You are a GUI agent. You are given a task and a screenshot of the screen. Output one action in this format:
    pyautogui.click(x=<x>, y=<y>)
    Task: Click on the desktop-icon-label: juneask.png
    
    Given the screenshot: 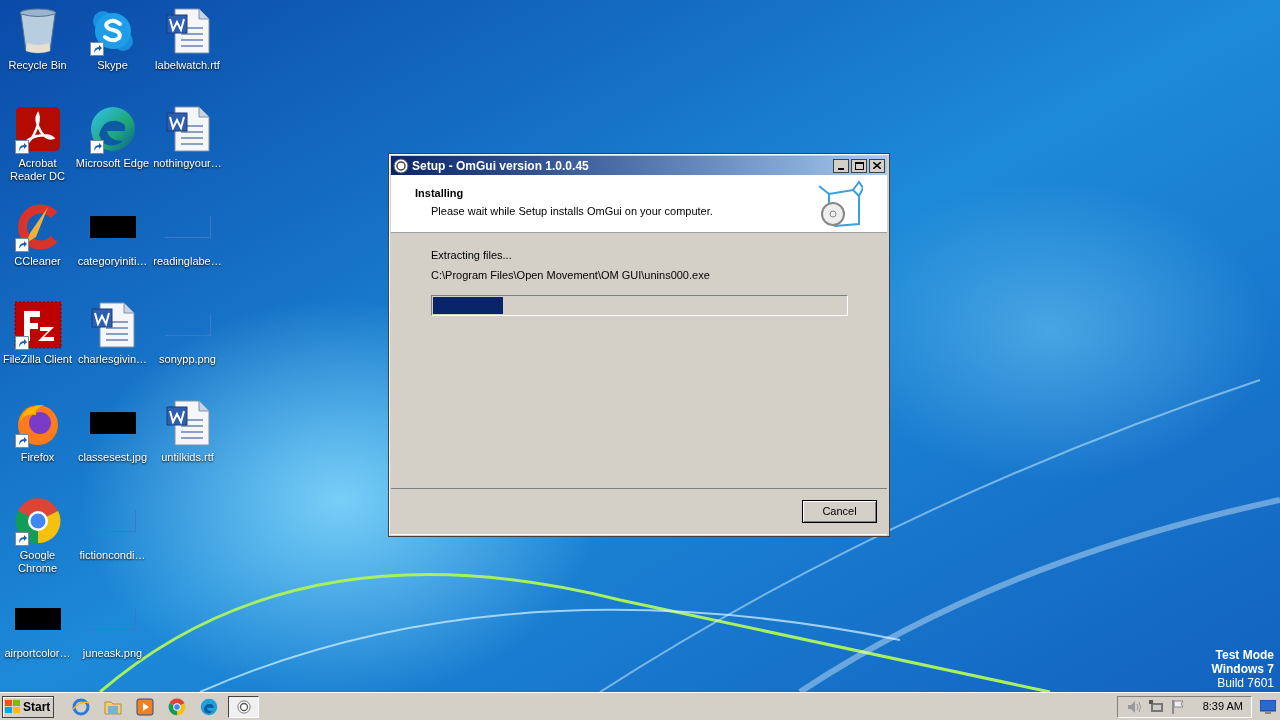 What is the action you would take?
    pyautogui.click(x=112, y=653)
    